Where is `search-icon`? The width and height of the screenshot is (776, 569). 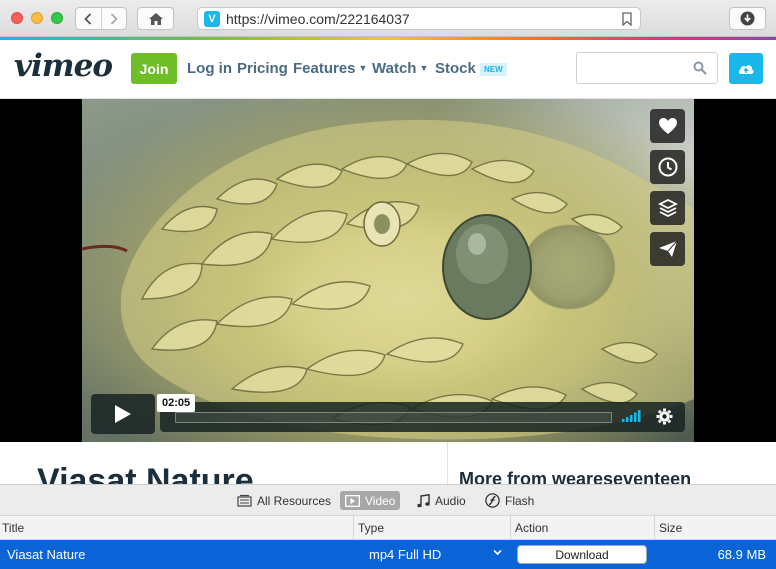 search-icon is located at coordinates (700, 68).